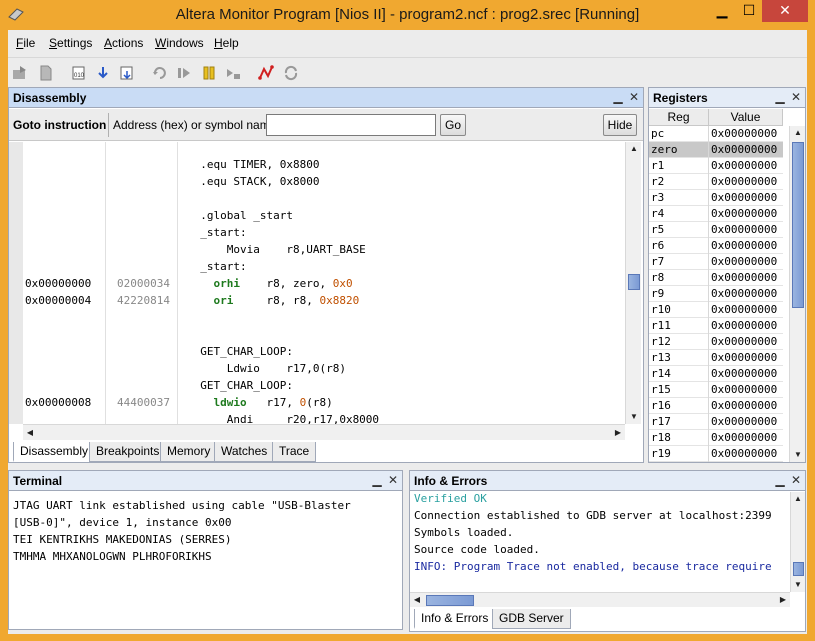 The height and width of the screenshot is (641, 815). I want to click on tab-disassembly: Disassembly, so click(54, 452).